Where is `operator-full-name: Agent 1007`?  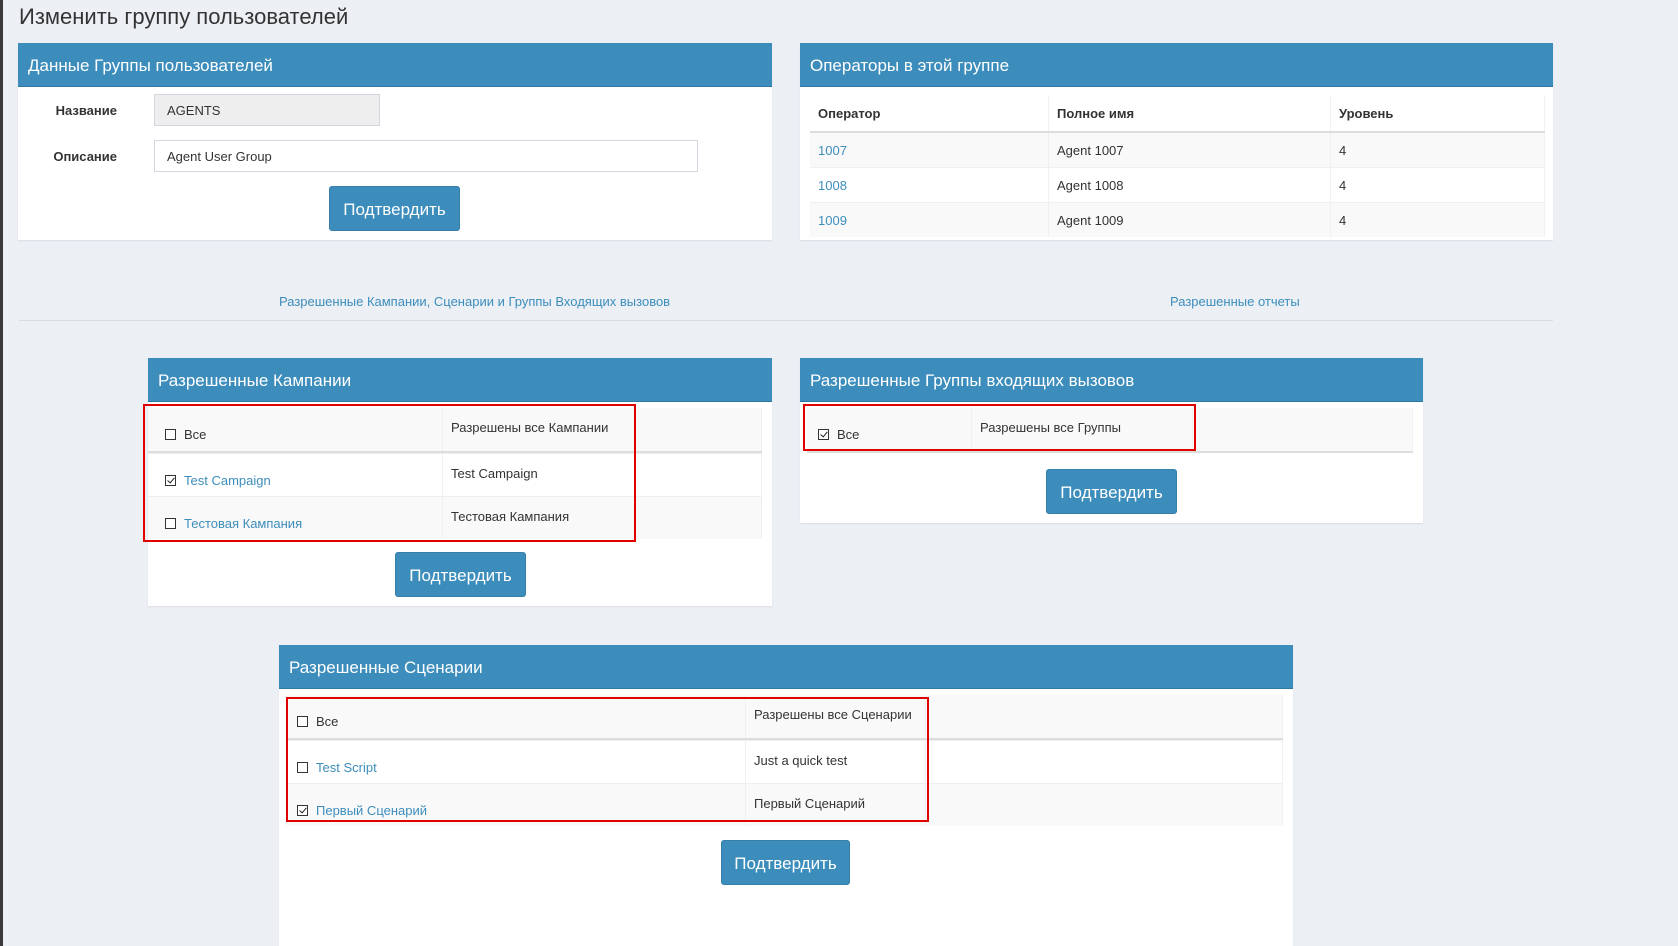 operator-full-name: Agent 1007 is located at coordinates (1189, 149).